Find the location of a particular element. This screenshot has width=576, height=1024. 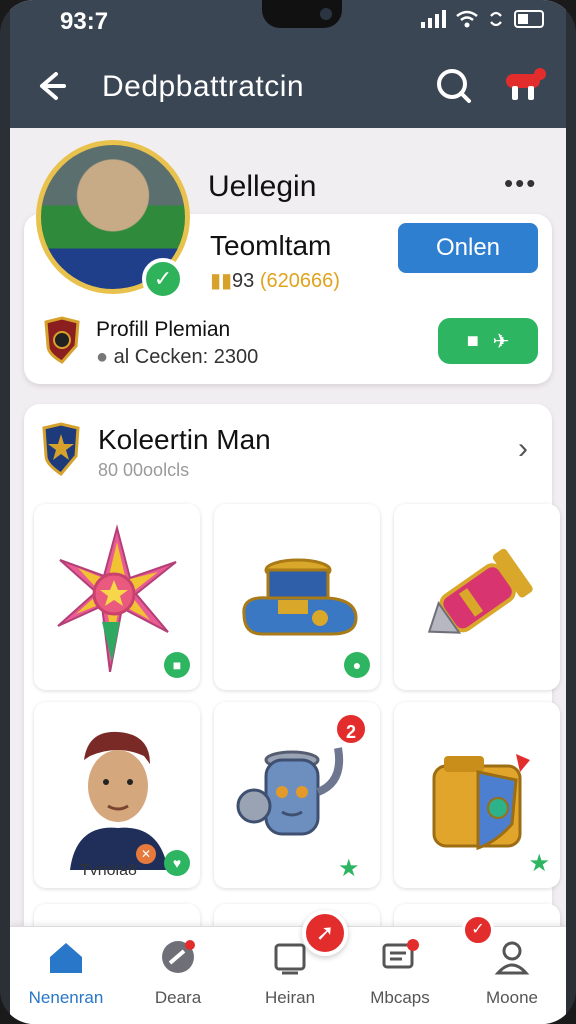

gold-count: ● al Cecken: 2300 is located at coordinates (177, 357).